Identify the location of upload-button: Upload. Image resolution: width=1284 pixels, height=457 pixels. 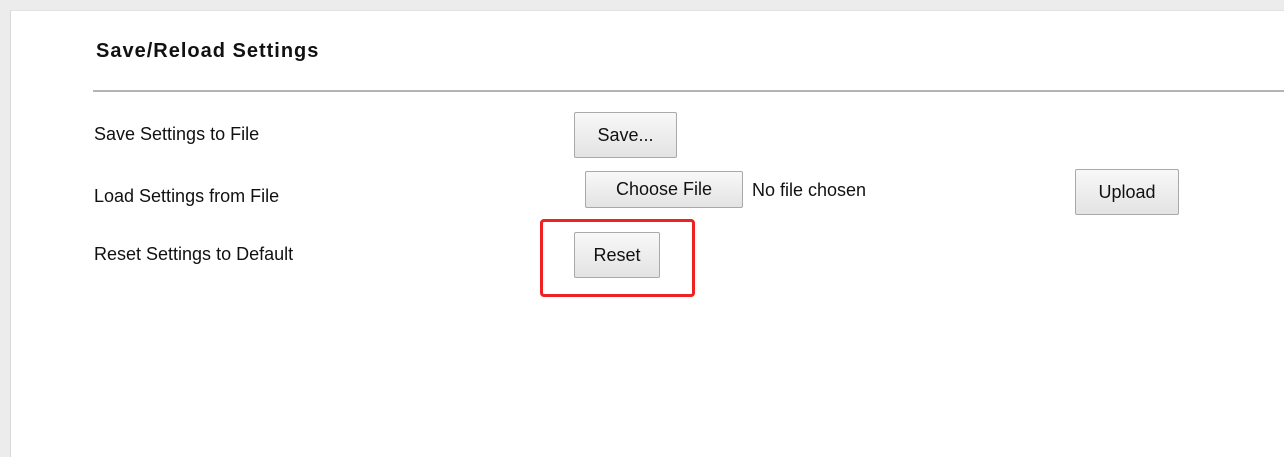
(1127, 192).